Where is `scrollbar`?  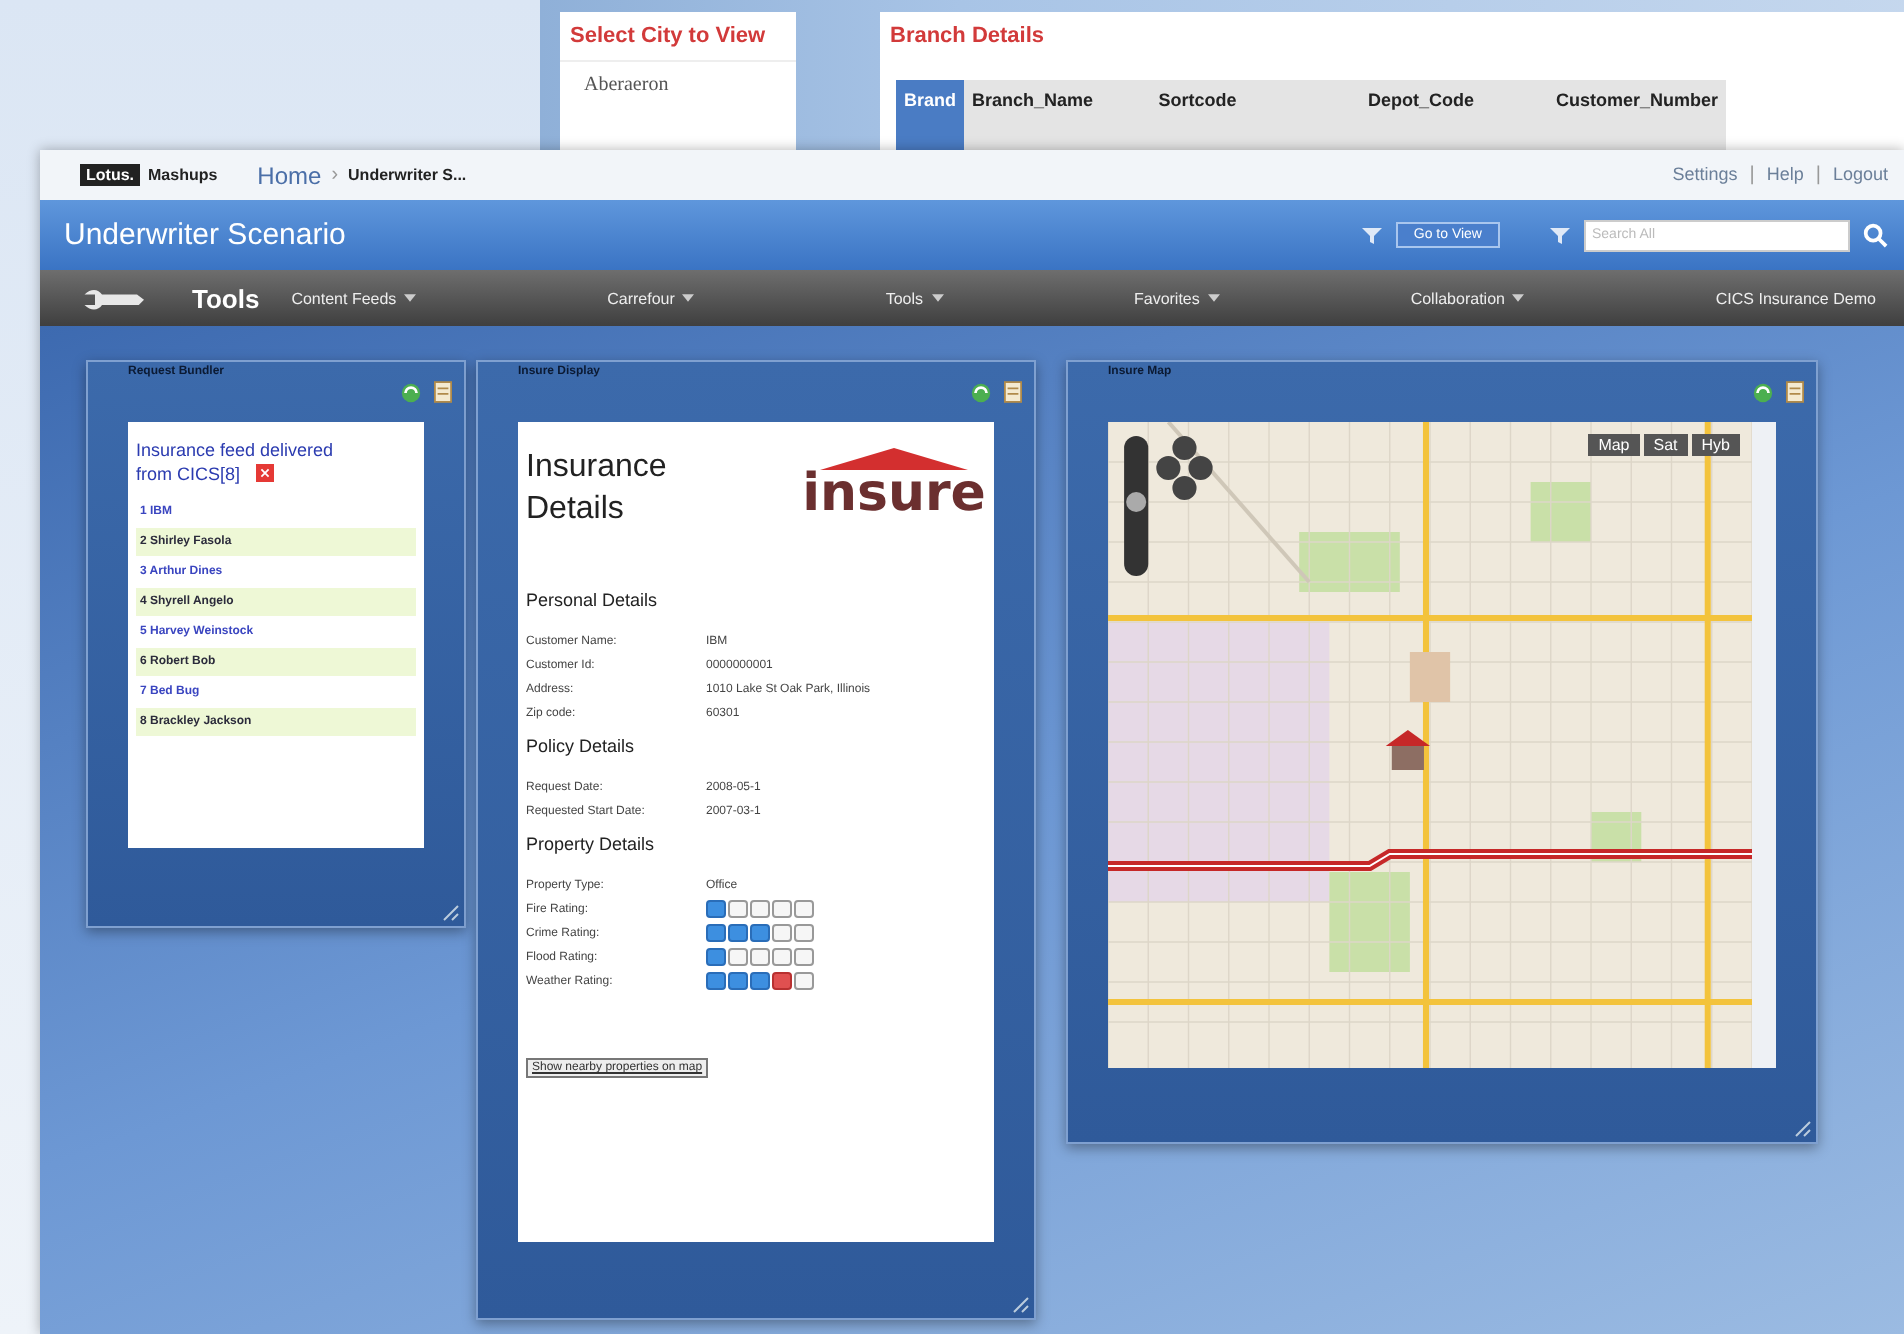
scrollbar is located at coordinates (1764, 745).